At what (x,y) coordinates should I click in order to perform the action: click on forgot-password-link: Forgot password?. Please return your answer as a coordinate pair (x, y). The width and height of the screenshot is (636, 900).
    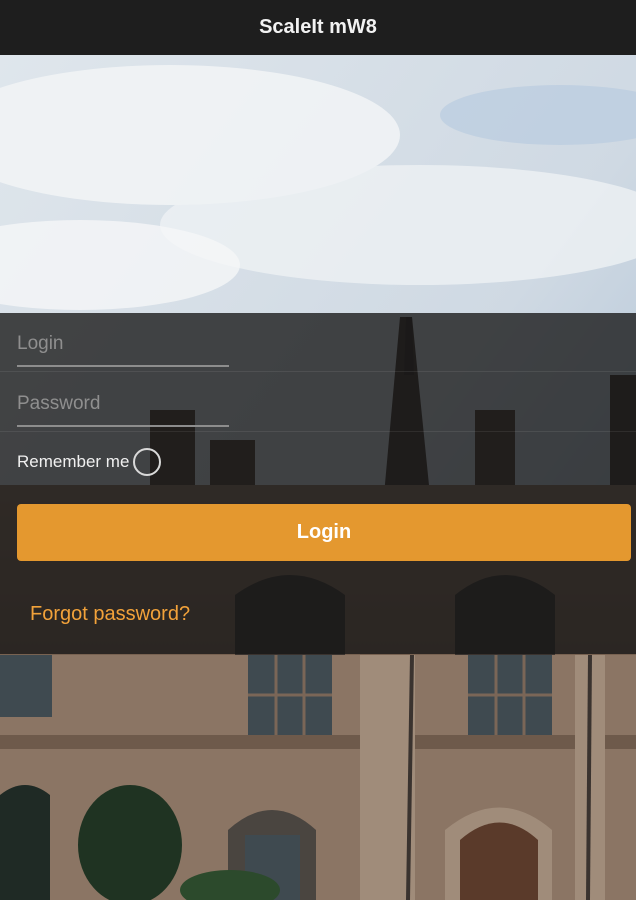
    Looking at the image, I should click on (110, 614).